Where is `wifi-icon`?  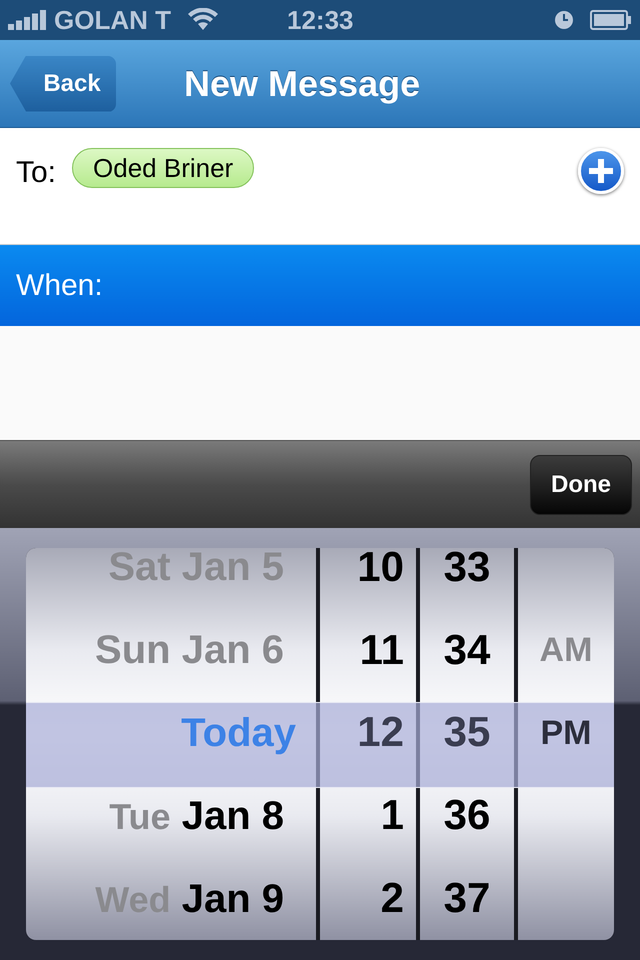 wifi-icon is located at coordinates (203, 20).